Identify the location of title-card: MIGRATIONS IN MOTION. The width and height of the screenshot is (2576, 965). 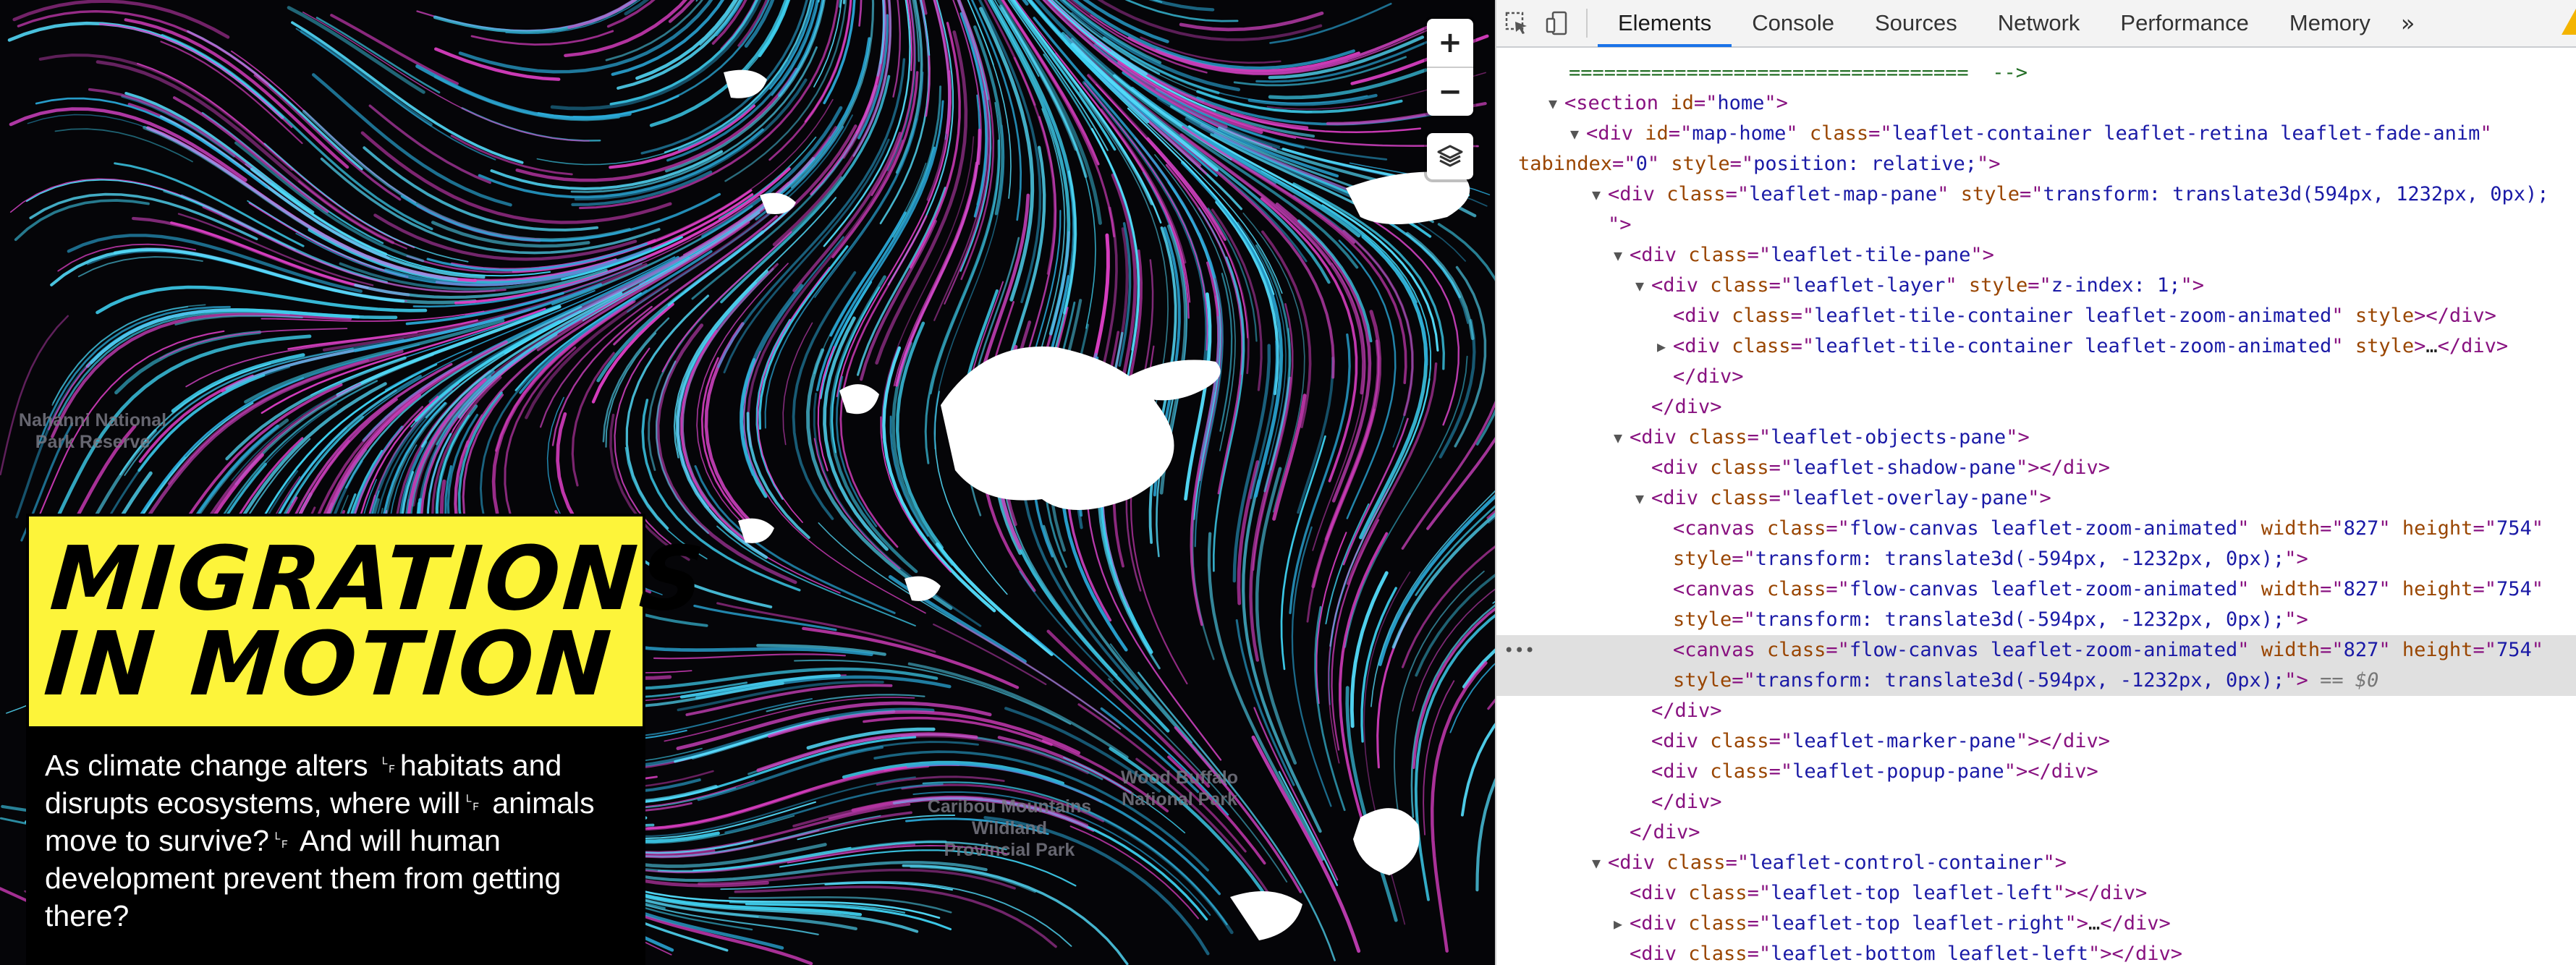
(368, 621).